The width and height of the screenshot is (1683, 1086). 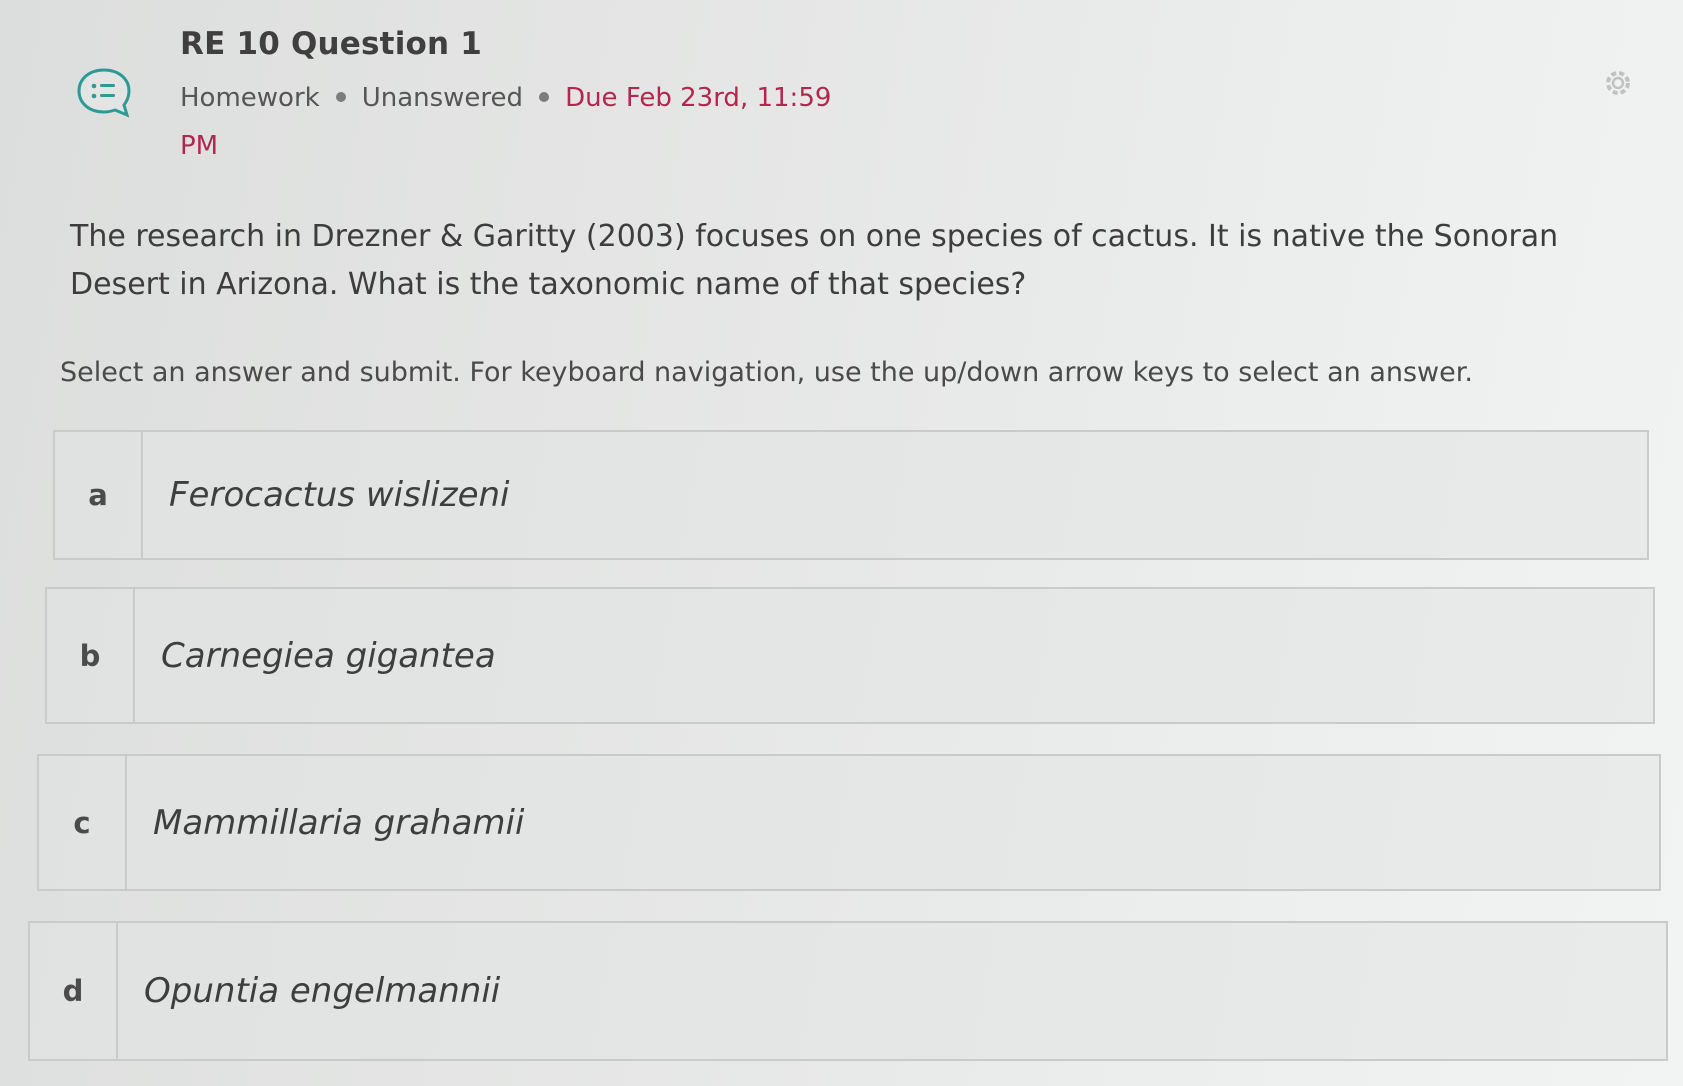 I want to click on option-letter: b, so click(x=91, y=655).